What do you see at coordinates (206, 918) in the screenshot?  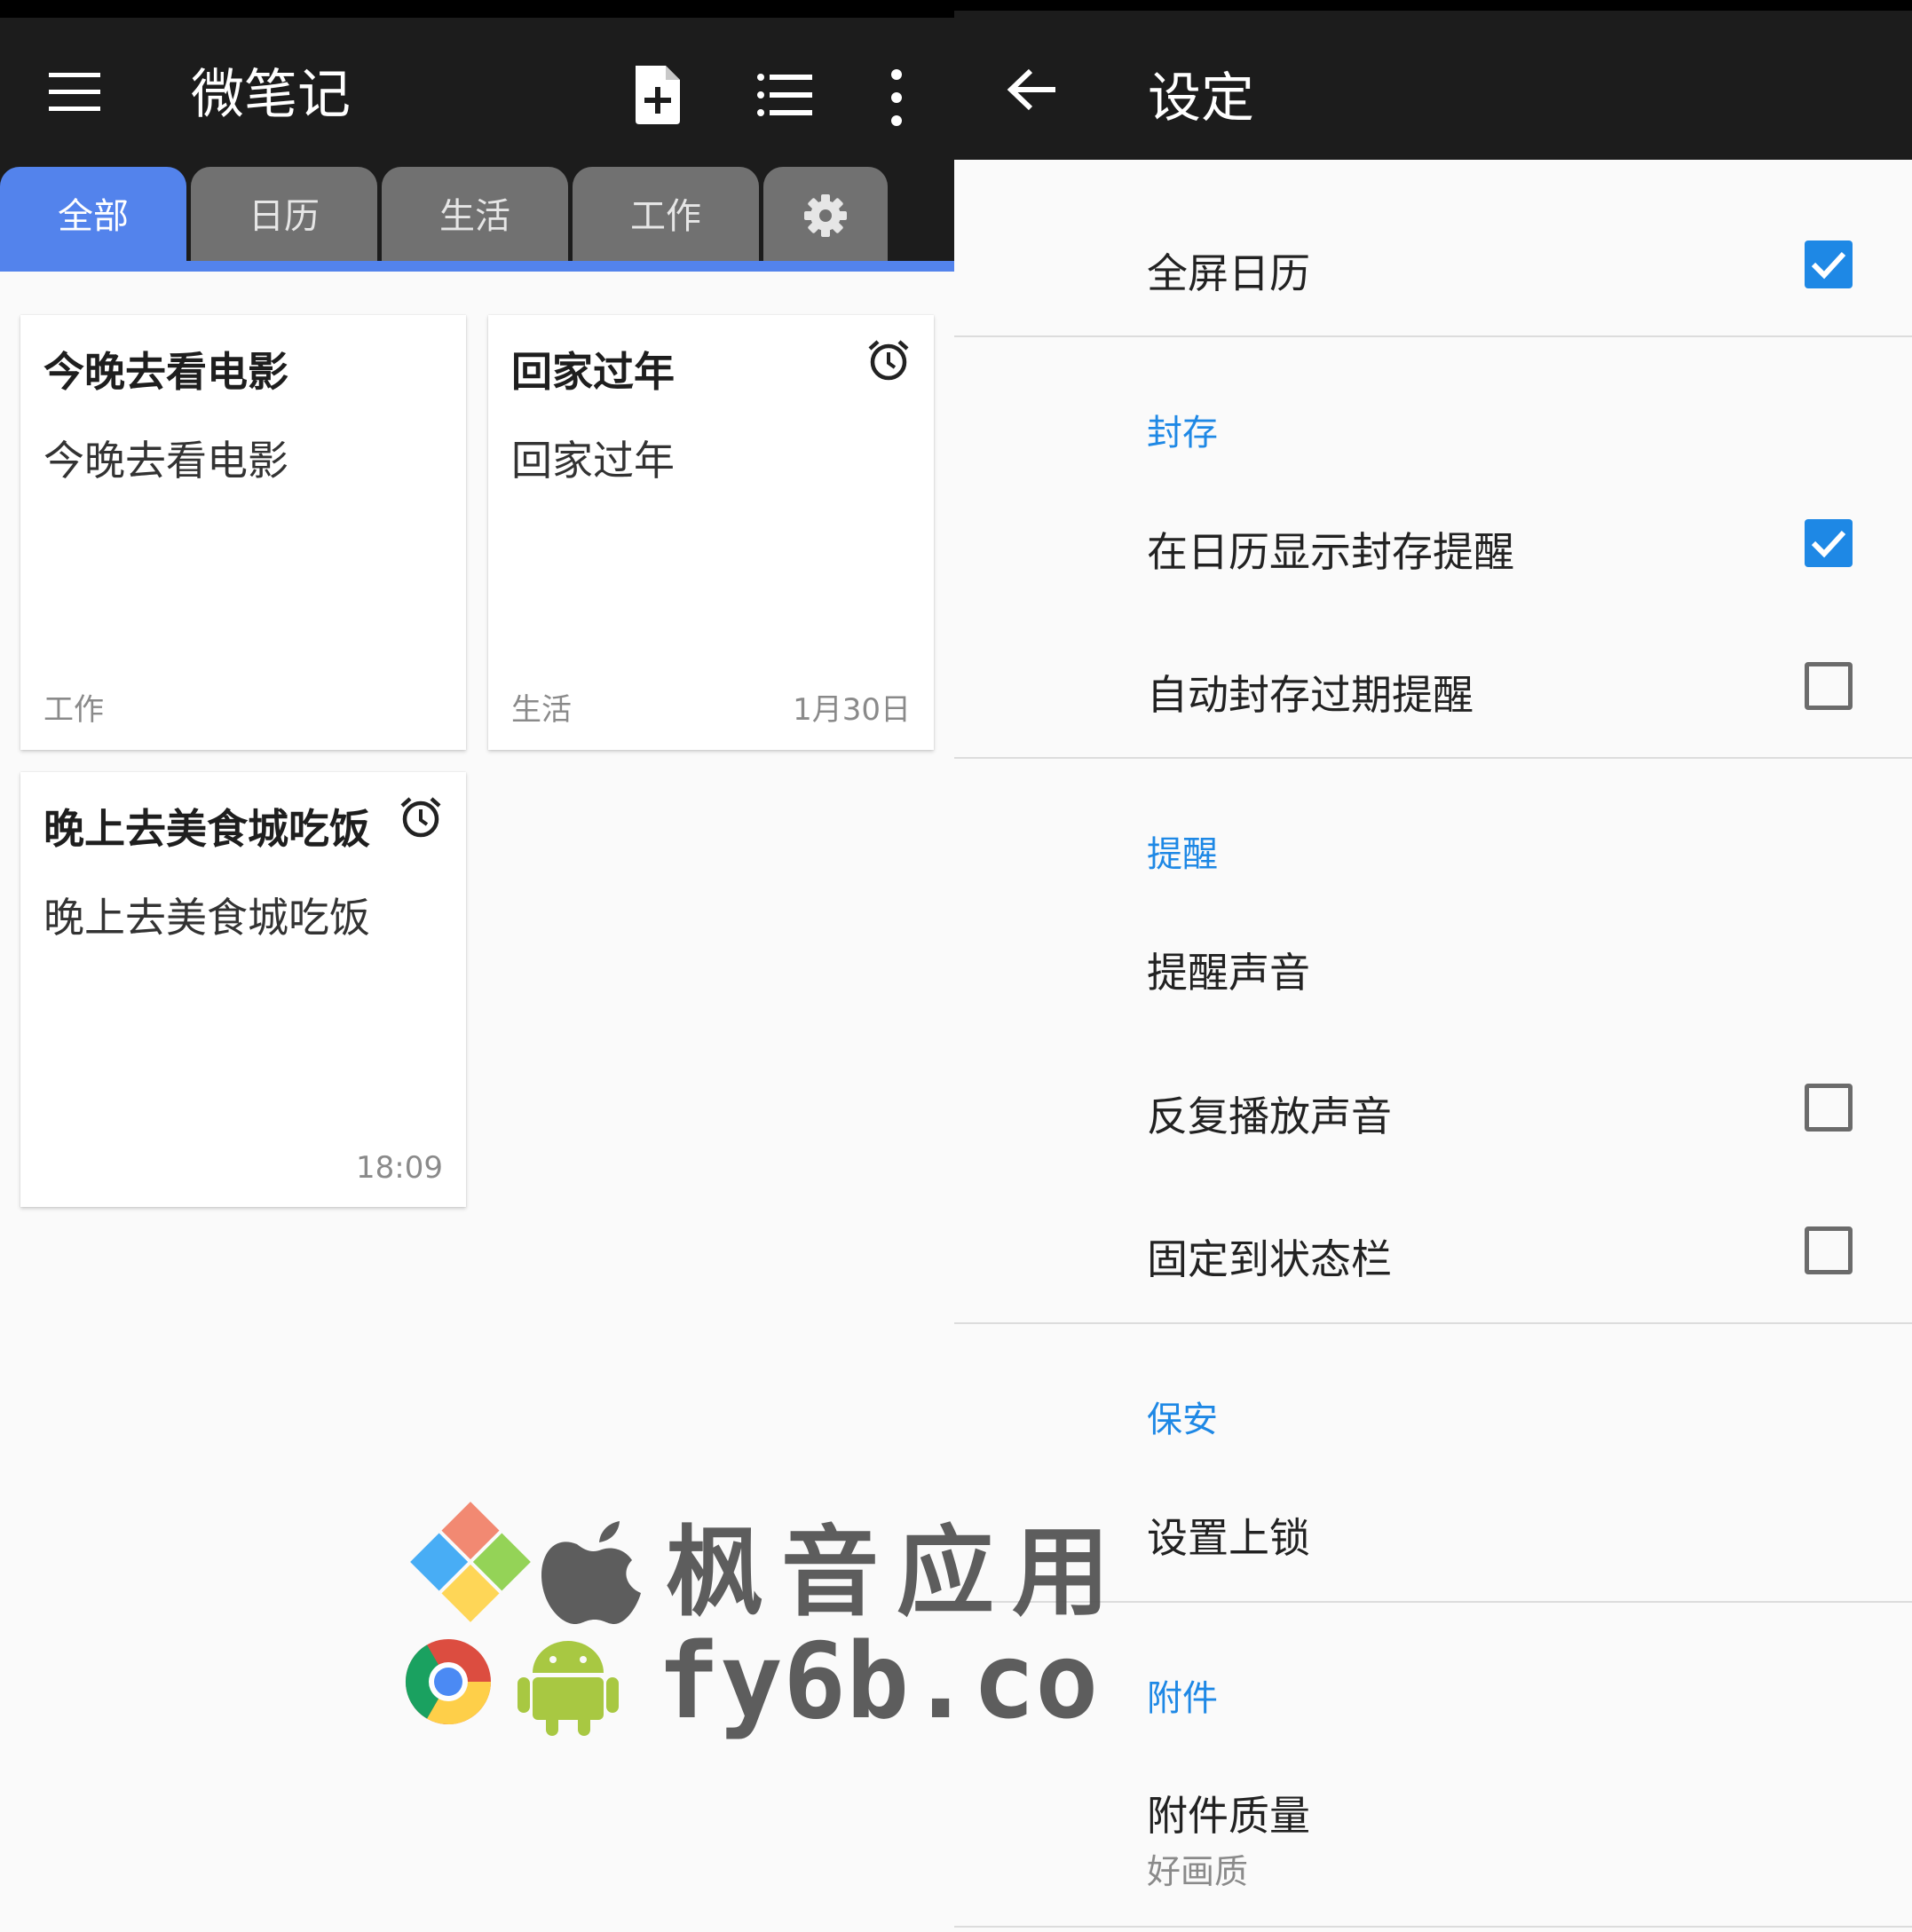 I see `note-body: 晚上去美食城吃饭` at bounding box center [206, 918].